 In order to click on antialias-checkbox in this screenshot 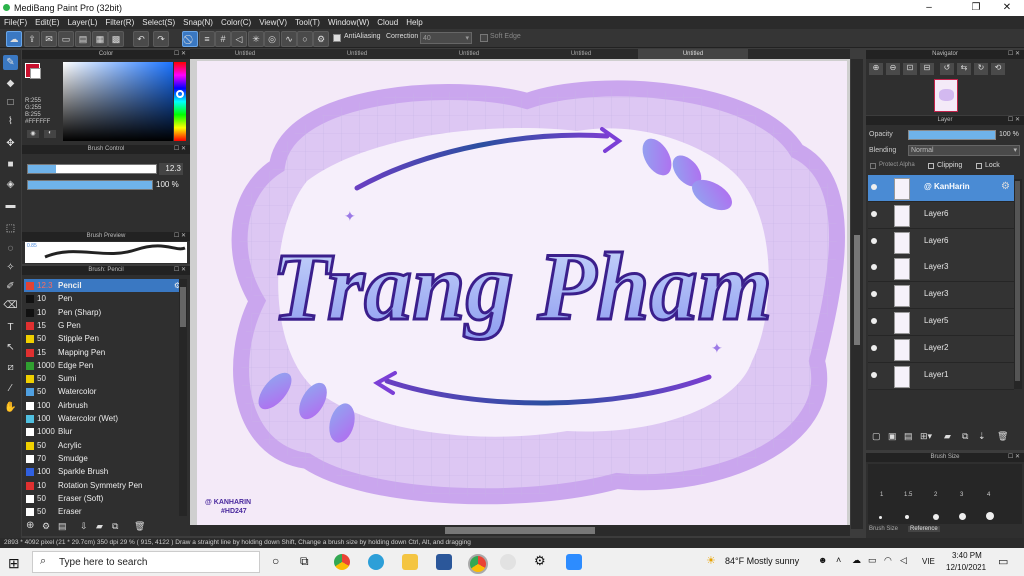, I will do `click(337, 38)`.